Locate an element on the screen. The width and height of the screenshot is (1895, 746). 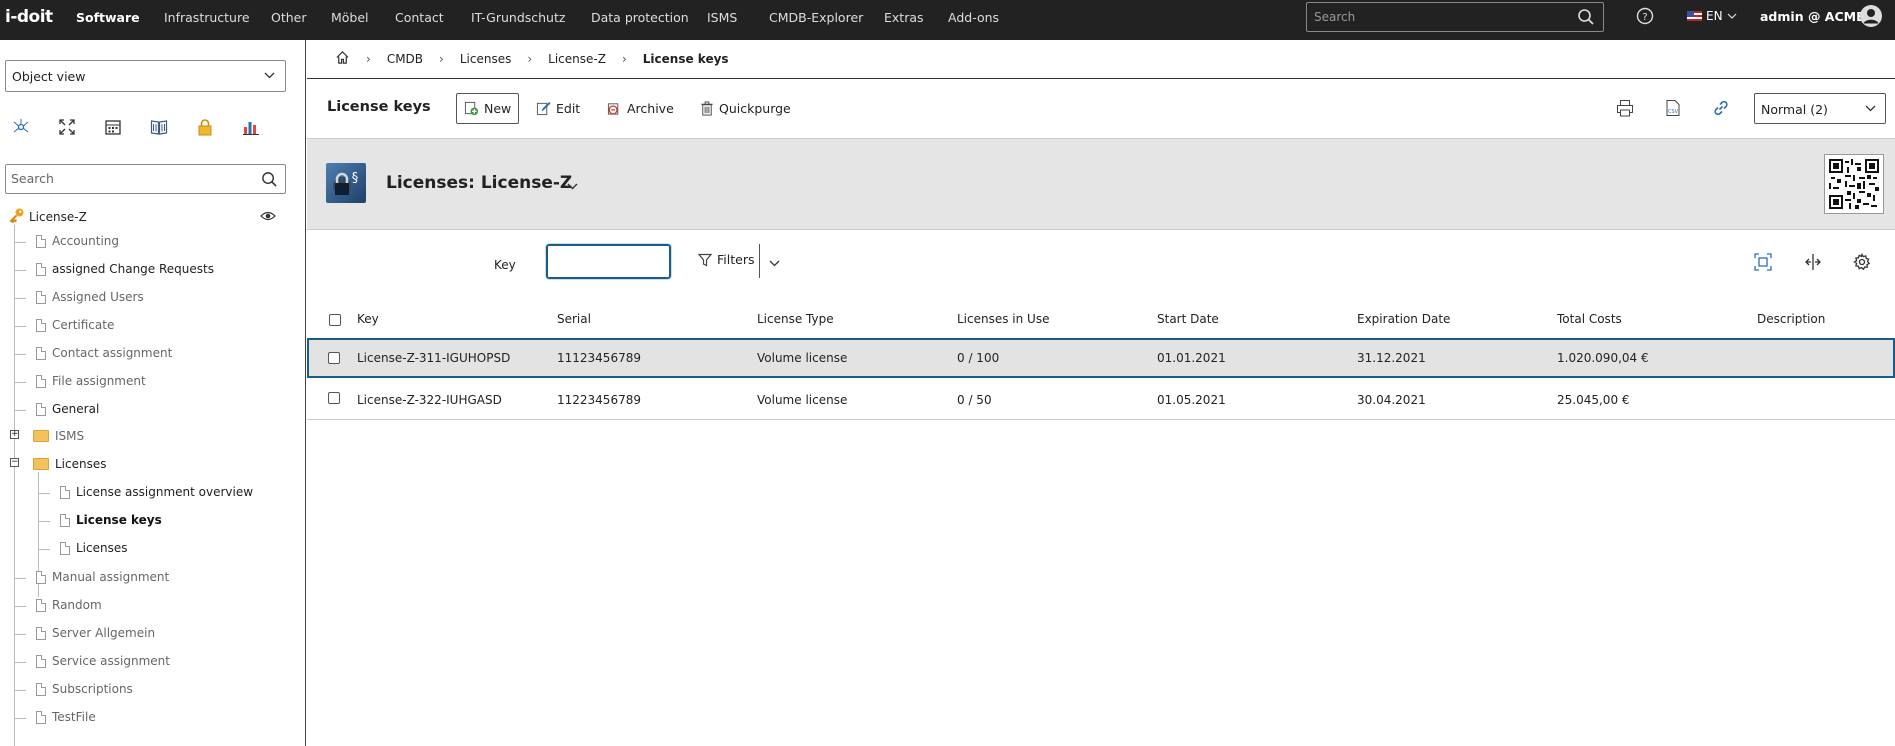
select-all-checkbox is located at coordinates (335, 320).